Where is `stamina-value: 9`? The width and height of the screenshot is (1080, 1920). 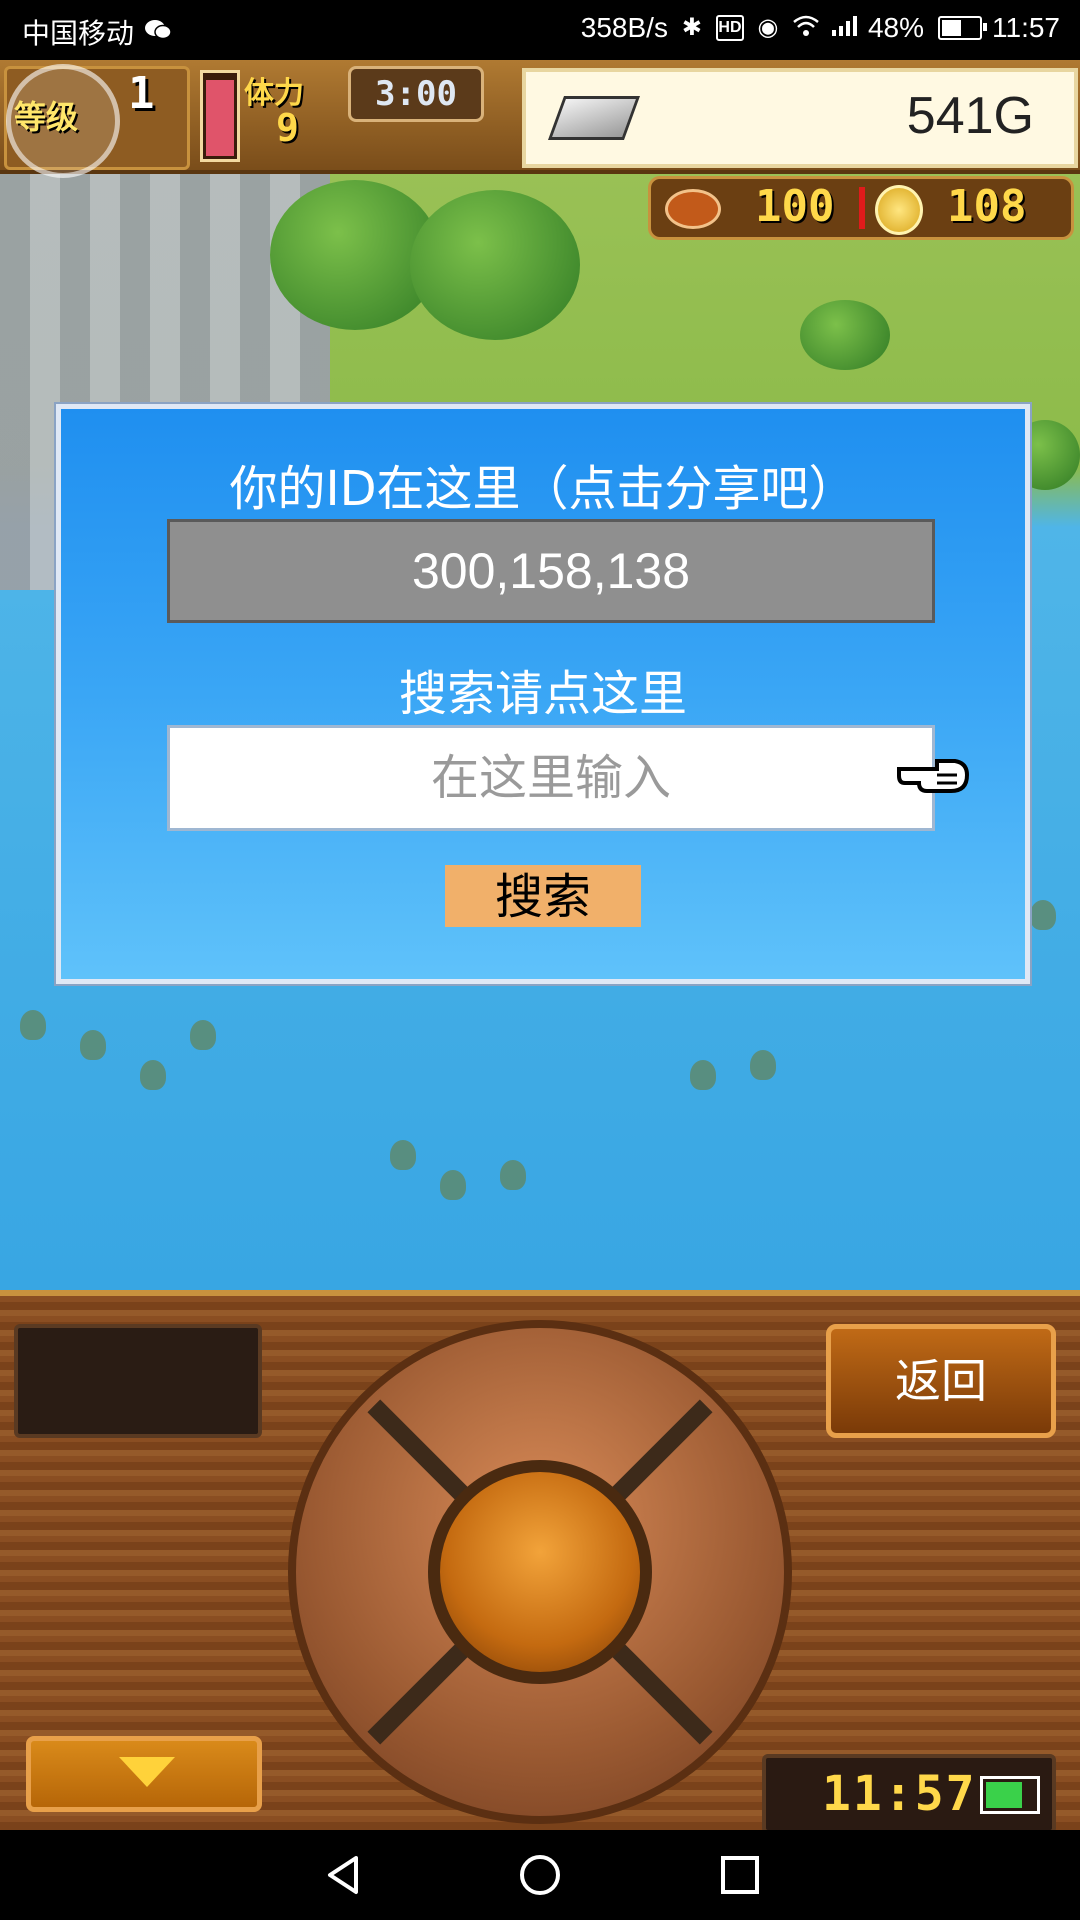
stamina-value: 9 is located at coordinates (287, 128).